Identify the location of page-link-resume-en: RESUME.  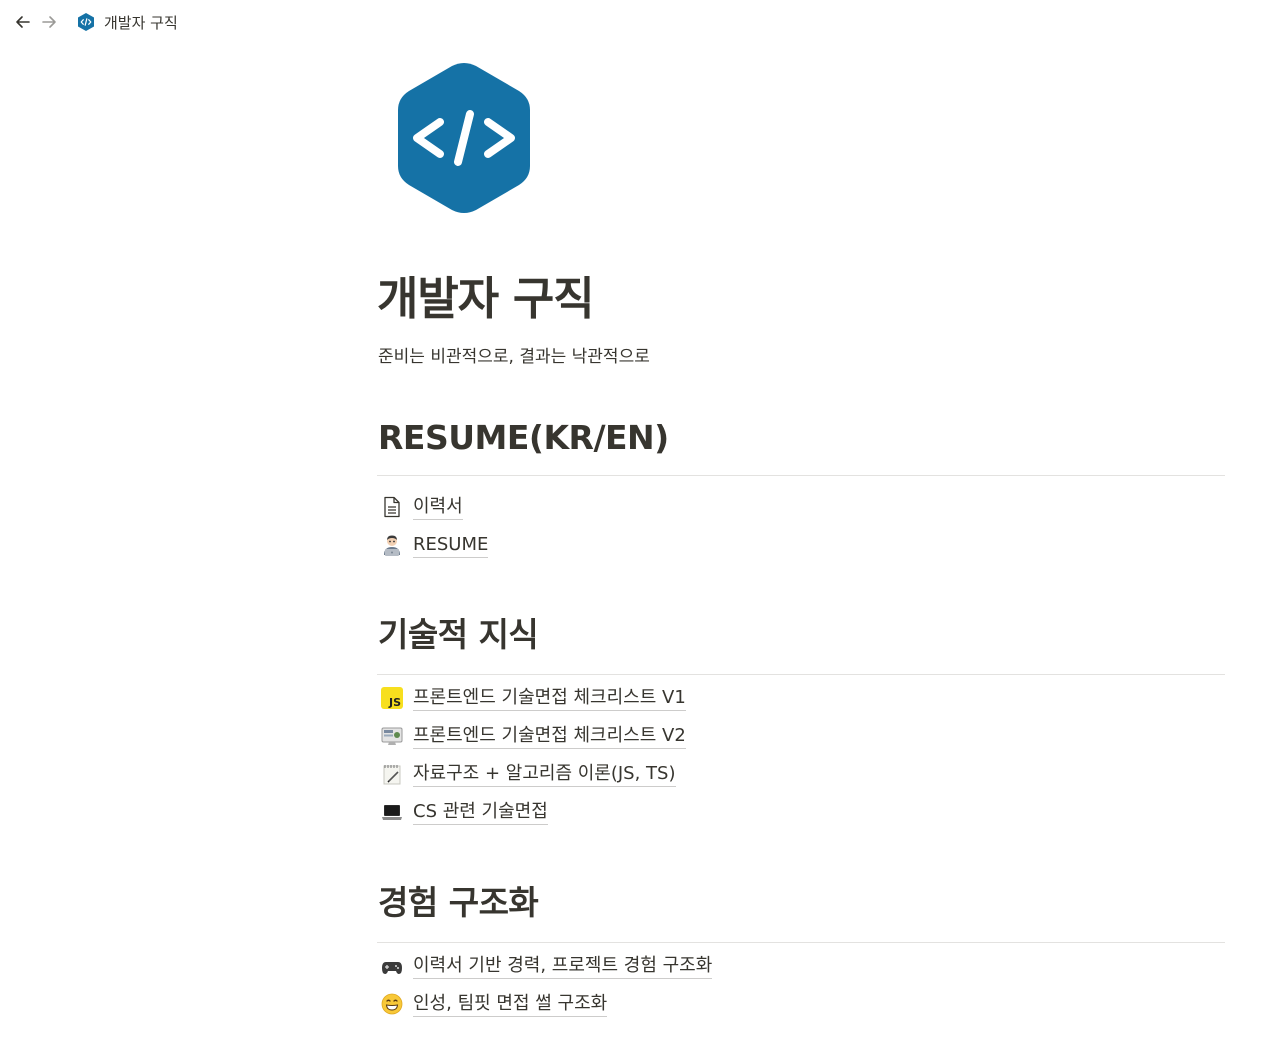
(433, 545).